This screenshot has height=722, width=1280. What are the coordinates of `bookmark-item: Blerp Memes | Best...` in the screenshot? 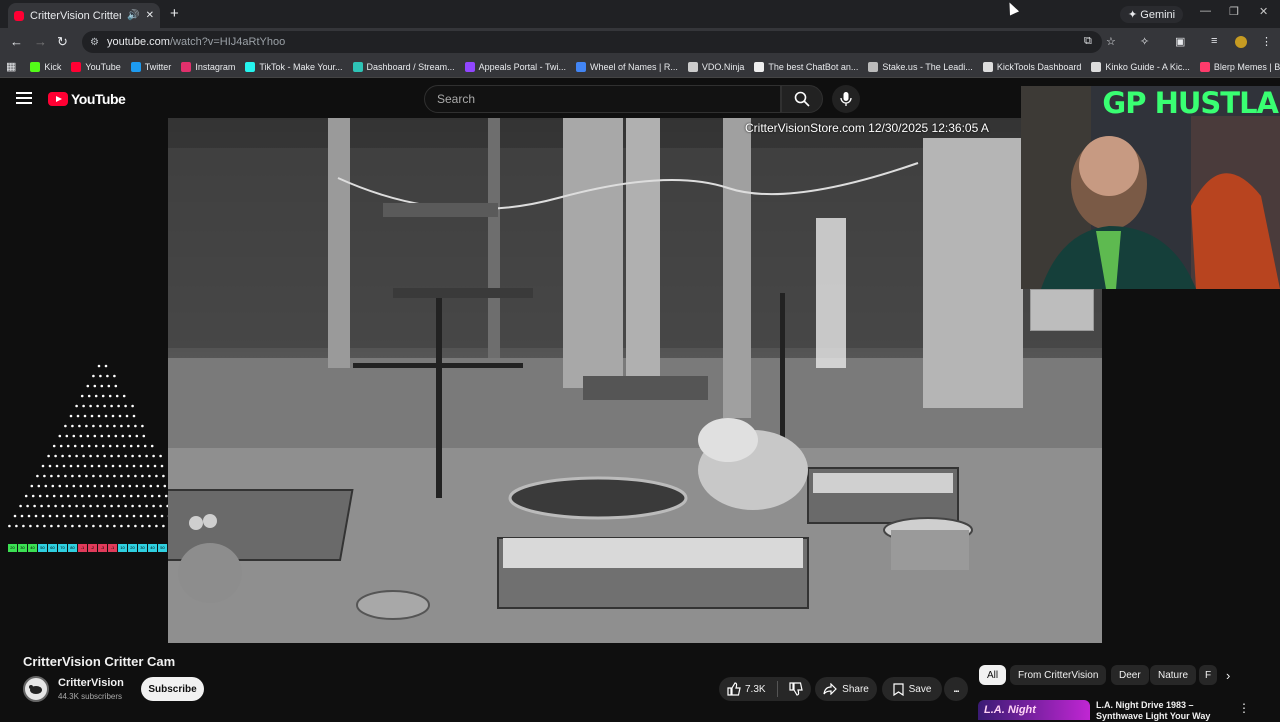 It's located at (1239, 66).